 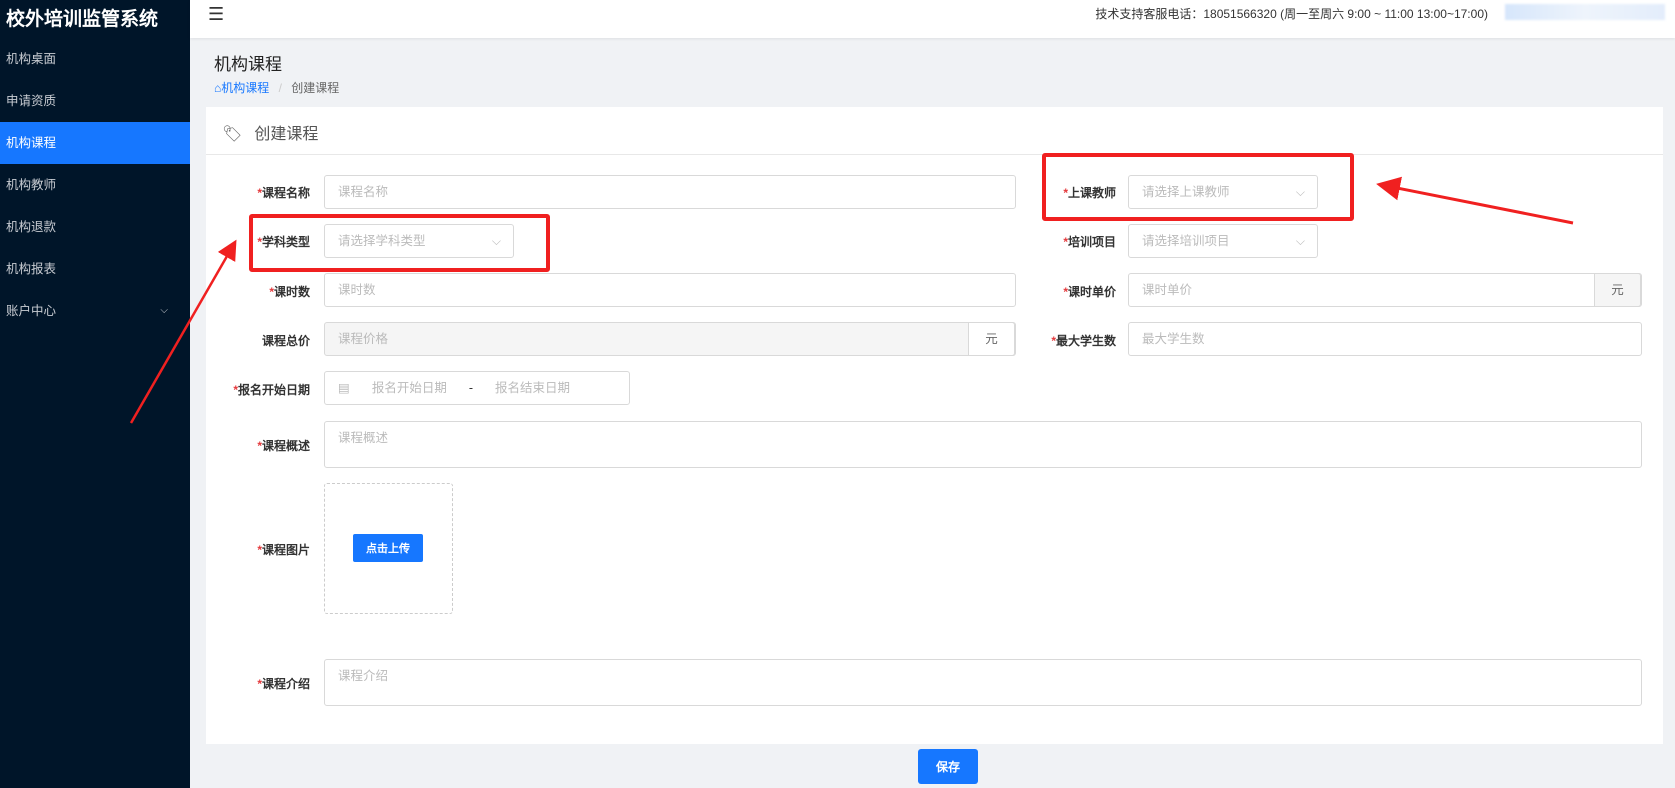 I want to click on annotation-box-subject, so click(x=399, y=243).